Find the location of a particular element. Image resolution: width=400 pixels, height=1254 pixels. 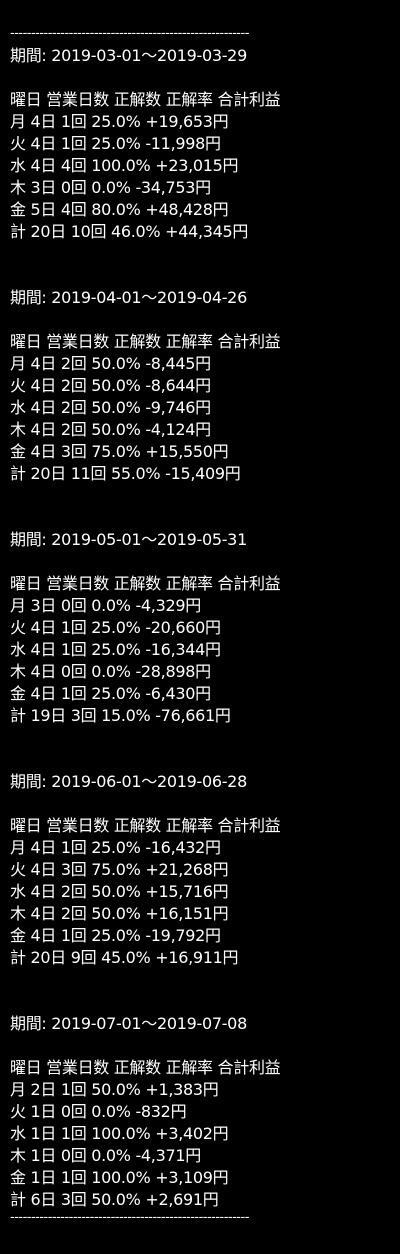

table-row-mon: 月 4日 1回 25.0% +19,653円 is located at coordinates (119, 121).